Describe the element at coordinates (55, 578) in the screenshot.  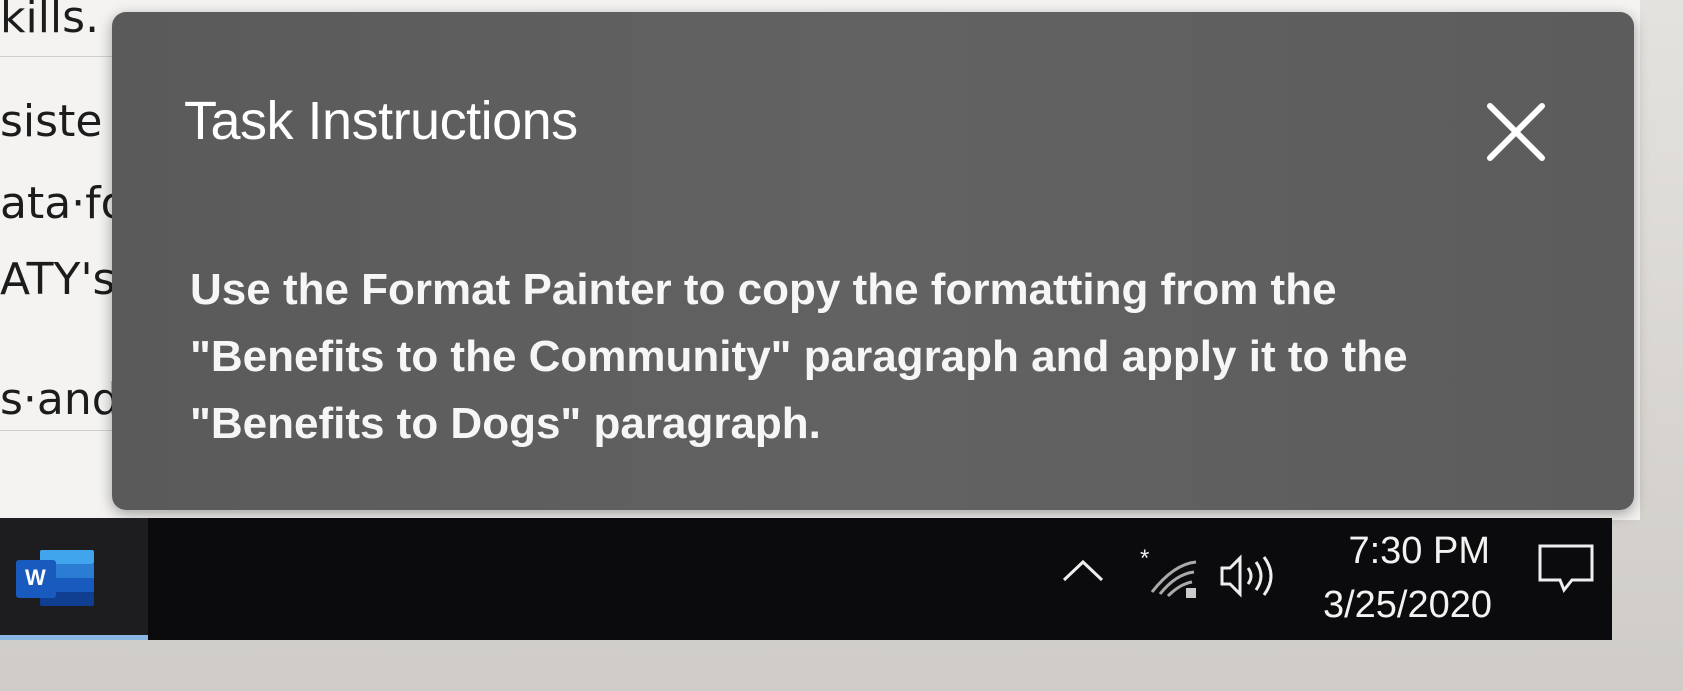
I see `word-icon: W` at that location.